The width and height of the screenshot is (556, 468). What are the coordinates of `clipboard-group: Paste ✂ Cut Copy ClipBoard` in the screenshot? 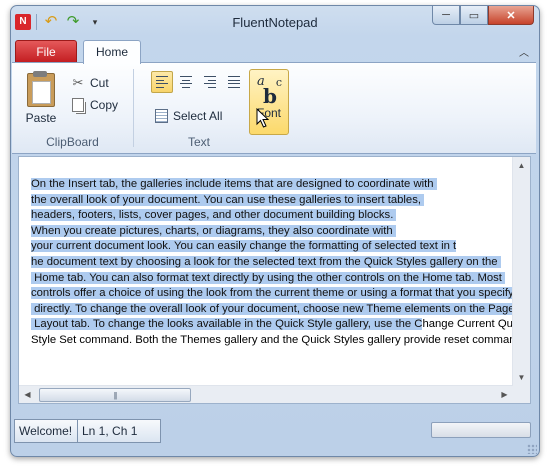 It's located at (72, 108).